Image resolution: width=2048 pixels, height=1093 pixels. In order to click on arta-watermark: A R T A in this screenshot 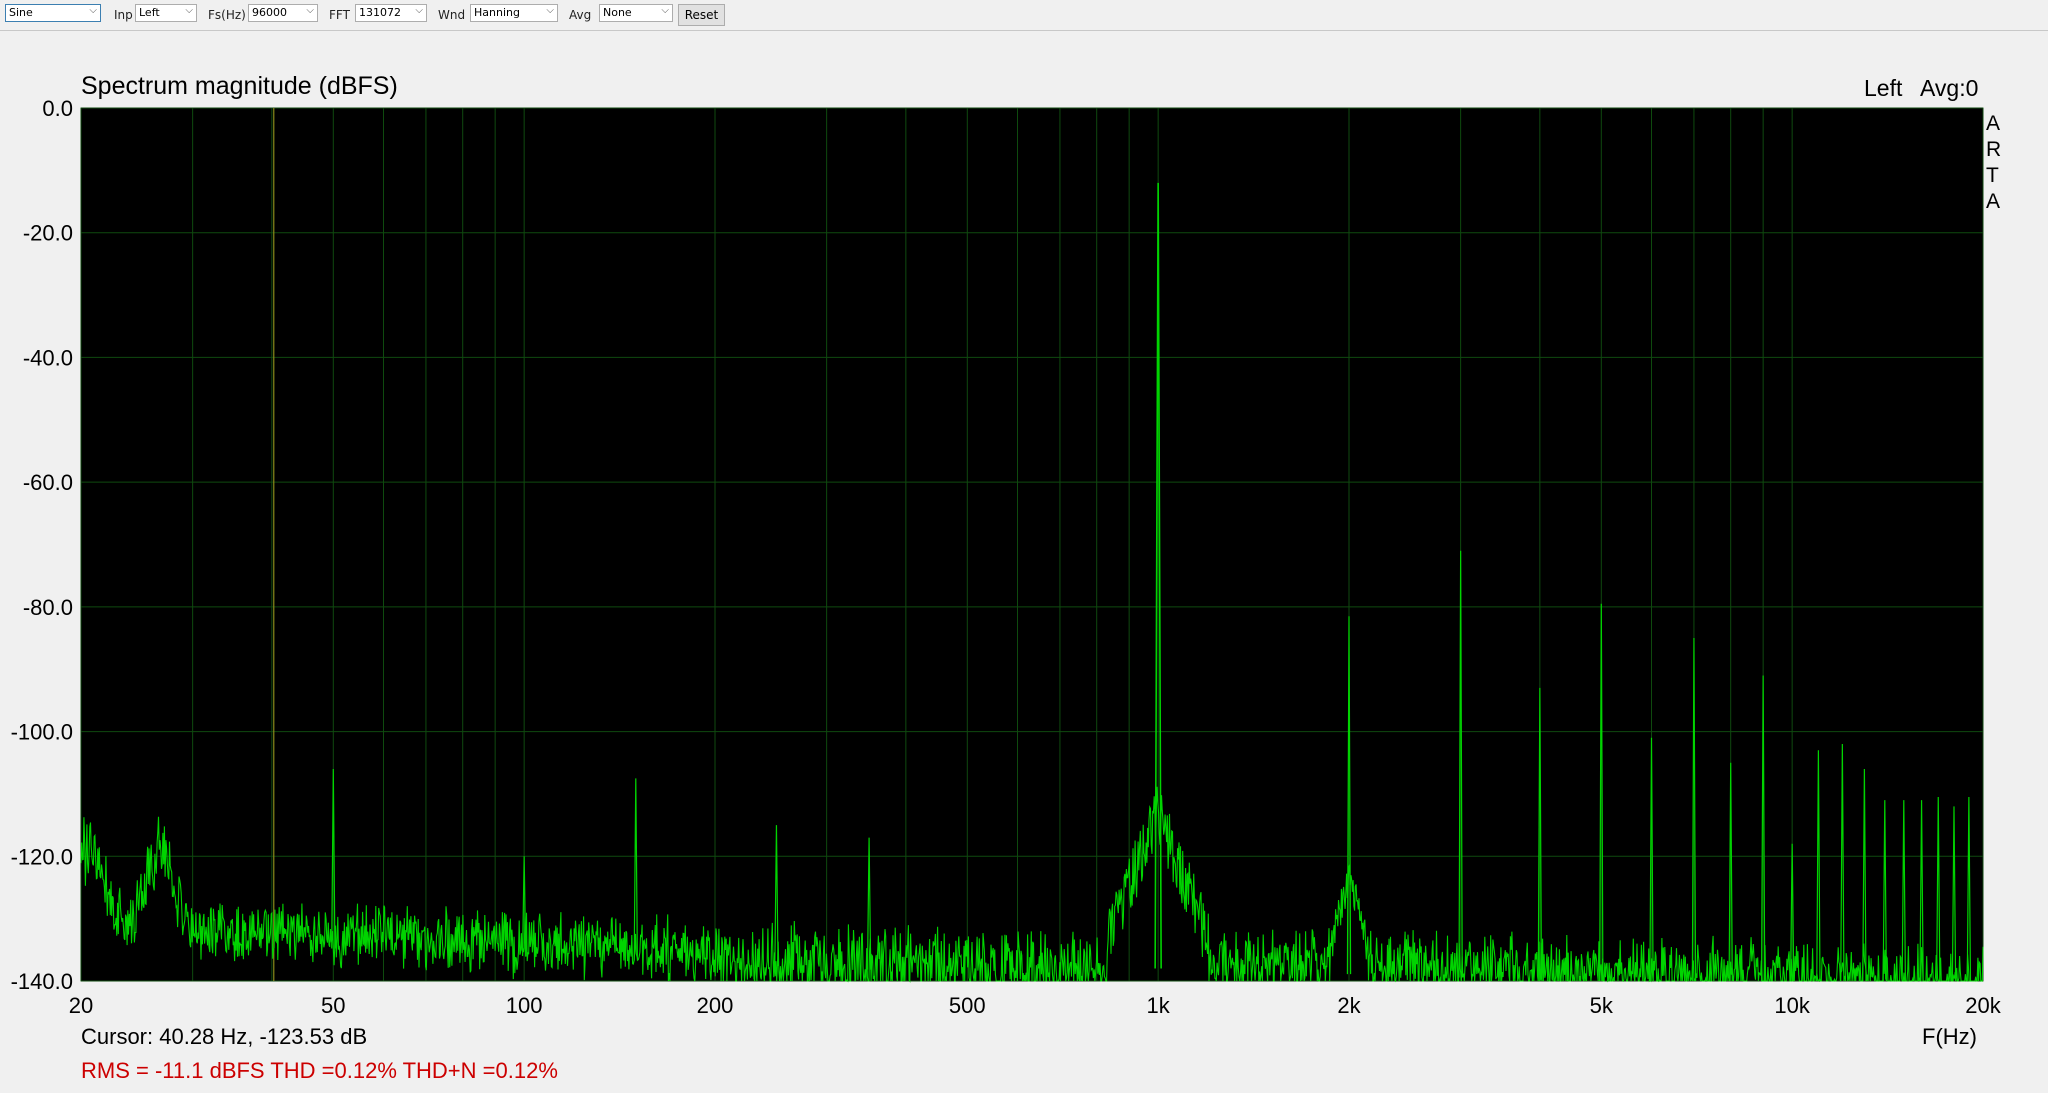, I will do `click(1993, 162)`.